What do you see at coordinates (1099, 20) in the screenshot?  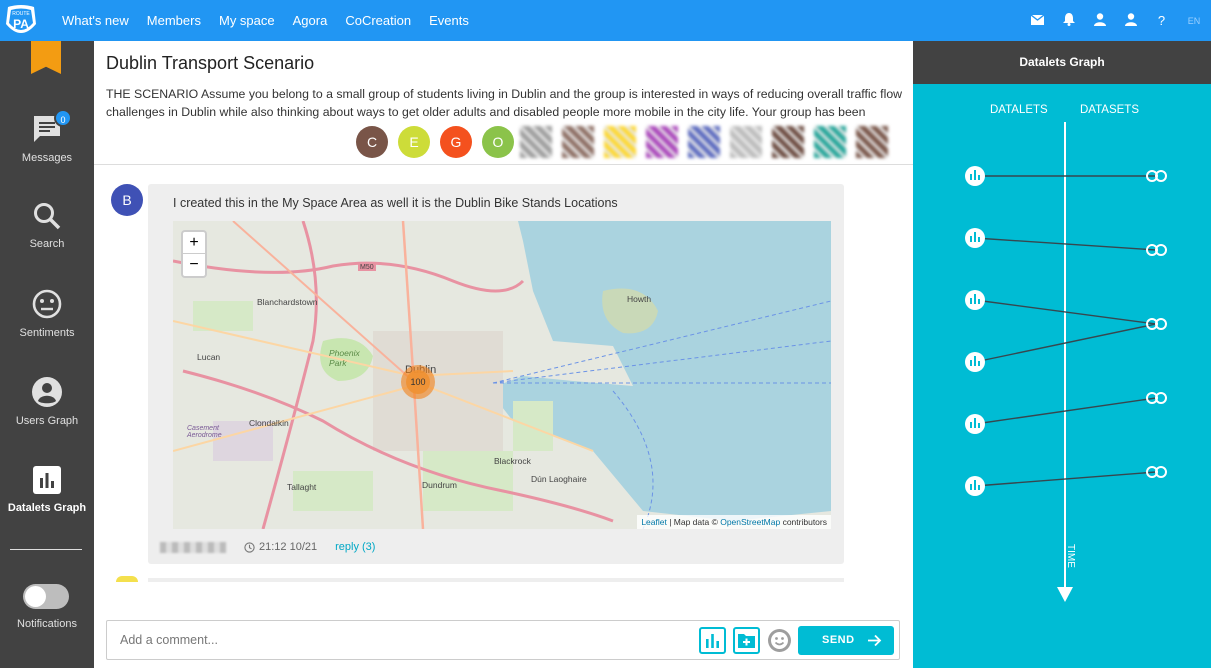 I see `user-icon` at bounding box center [1099, 20].